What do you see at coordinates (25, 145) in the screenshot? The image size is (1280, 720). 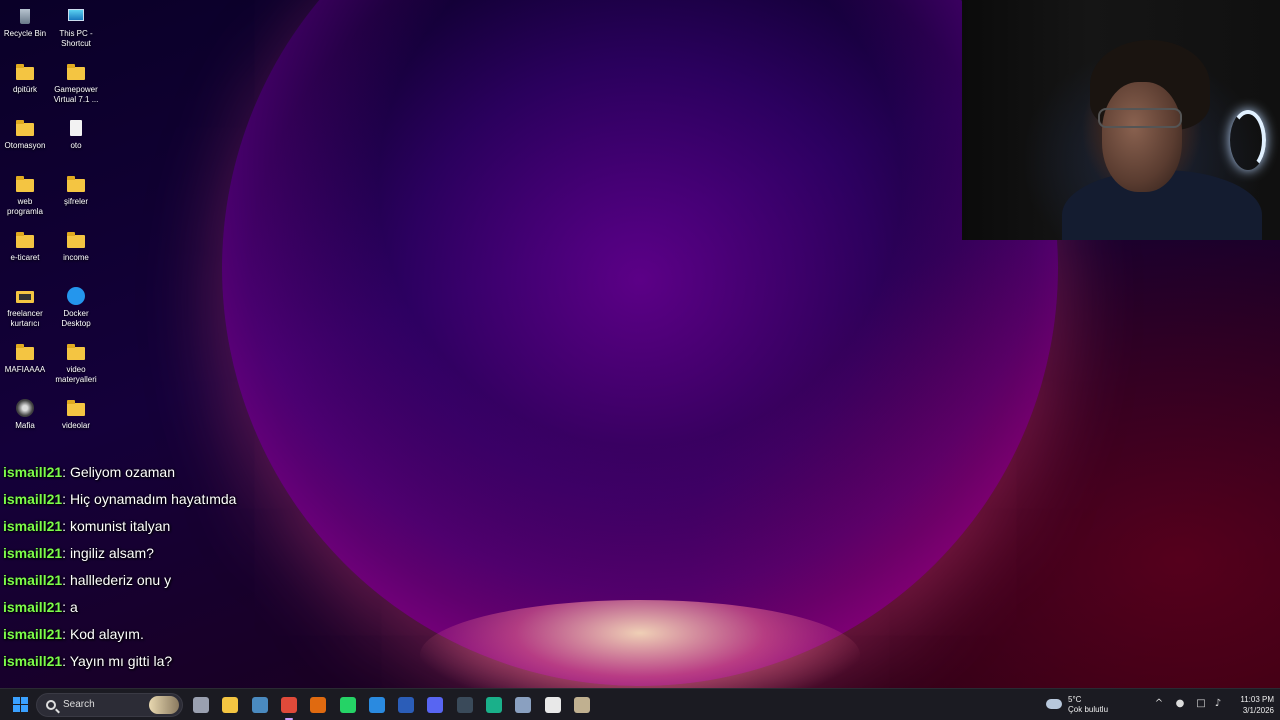 I see `desktop-icon-label: Otomasyon` at bounding box center [25, 145].